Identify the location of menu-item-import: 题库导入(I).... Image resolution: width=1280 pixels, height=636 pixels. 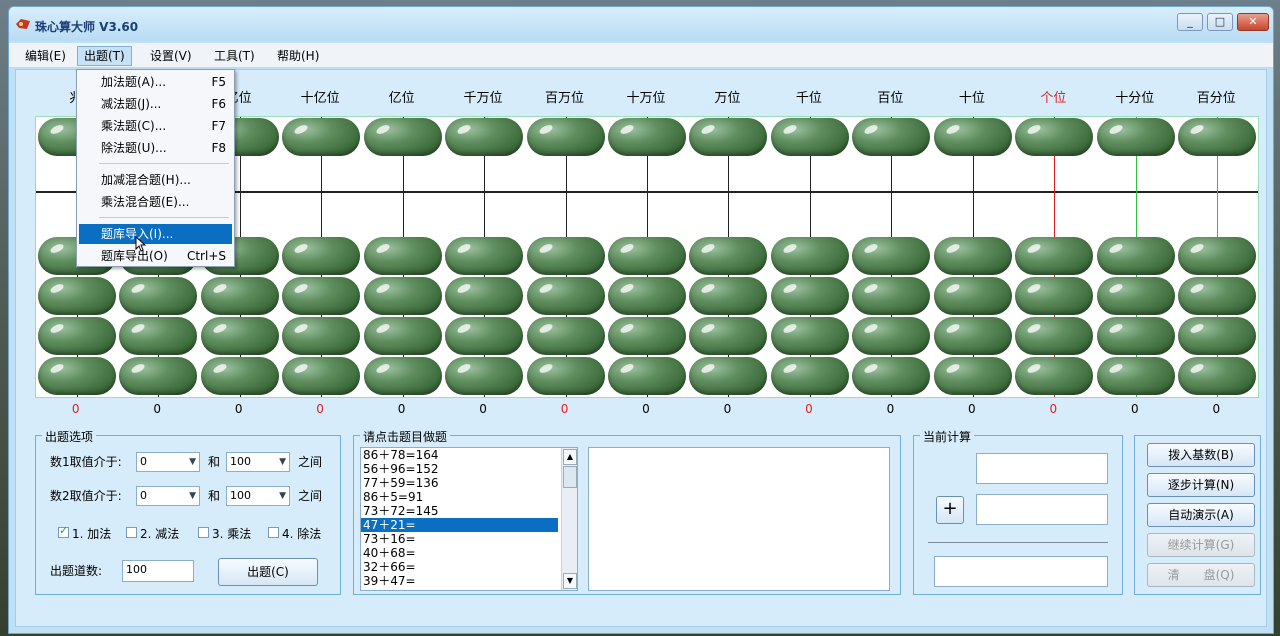
(155, 234).